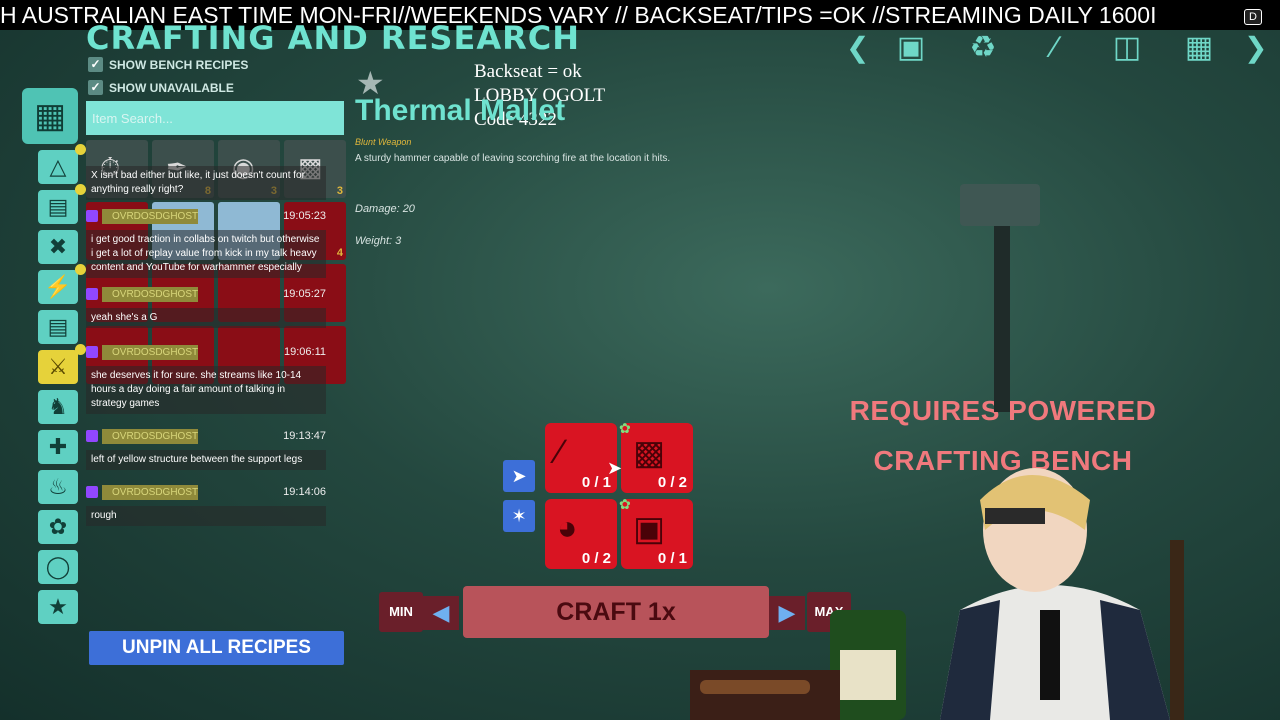 This screenshot has height=720, width=1280. I want to click on pin-icon: ➤, so click(519, 476).